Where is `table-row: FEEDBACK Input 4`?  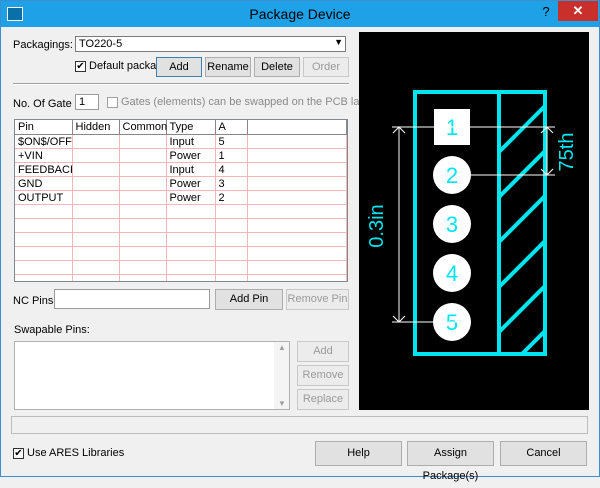 table-row: FEEDBACK Input 4 is located at coordinates (181, 169).